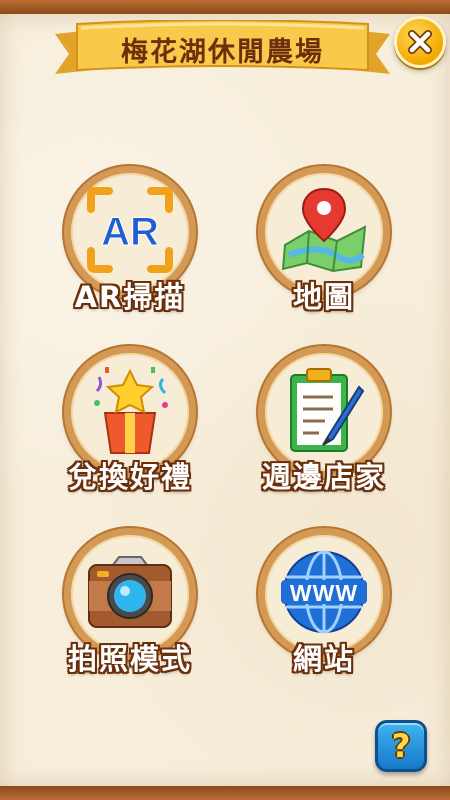 The width and height of the screenshot is (450, 800). I want to click on svg-text: WWW, so click(324, 593).